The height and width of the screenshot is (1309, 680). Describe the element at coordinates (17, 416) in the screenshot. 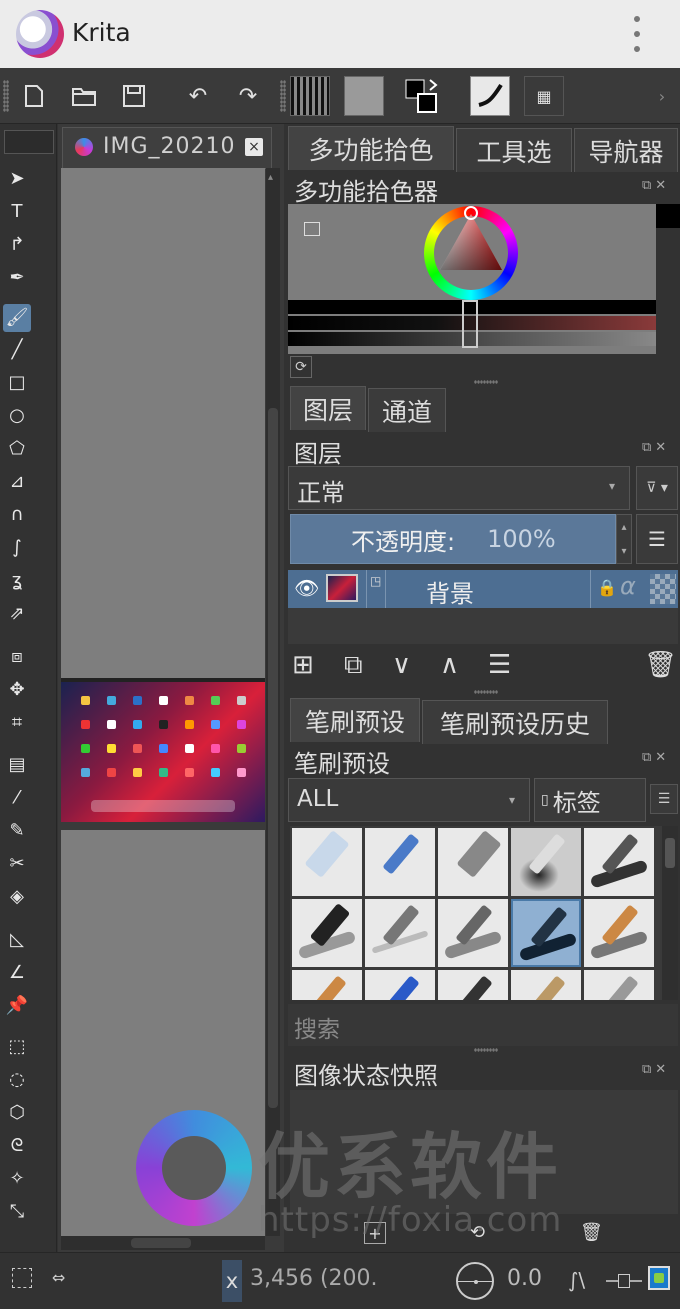

I see `ellipse-icon: ○` at that location.